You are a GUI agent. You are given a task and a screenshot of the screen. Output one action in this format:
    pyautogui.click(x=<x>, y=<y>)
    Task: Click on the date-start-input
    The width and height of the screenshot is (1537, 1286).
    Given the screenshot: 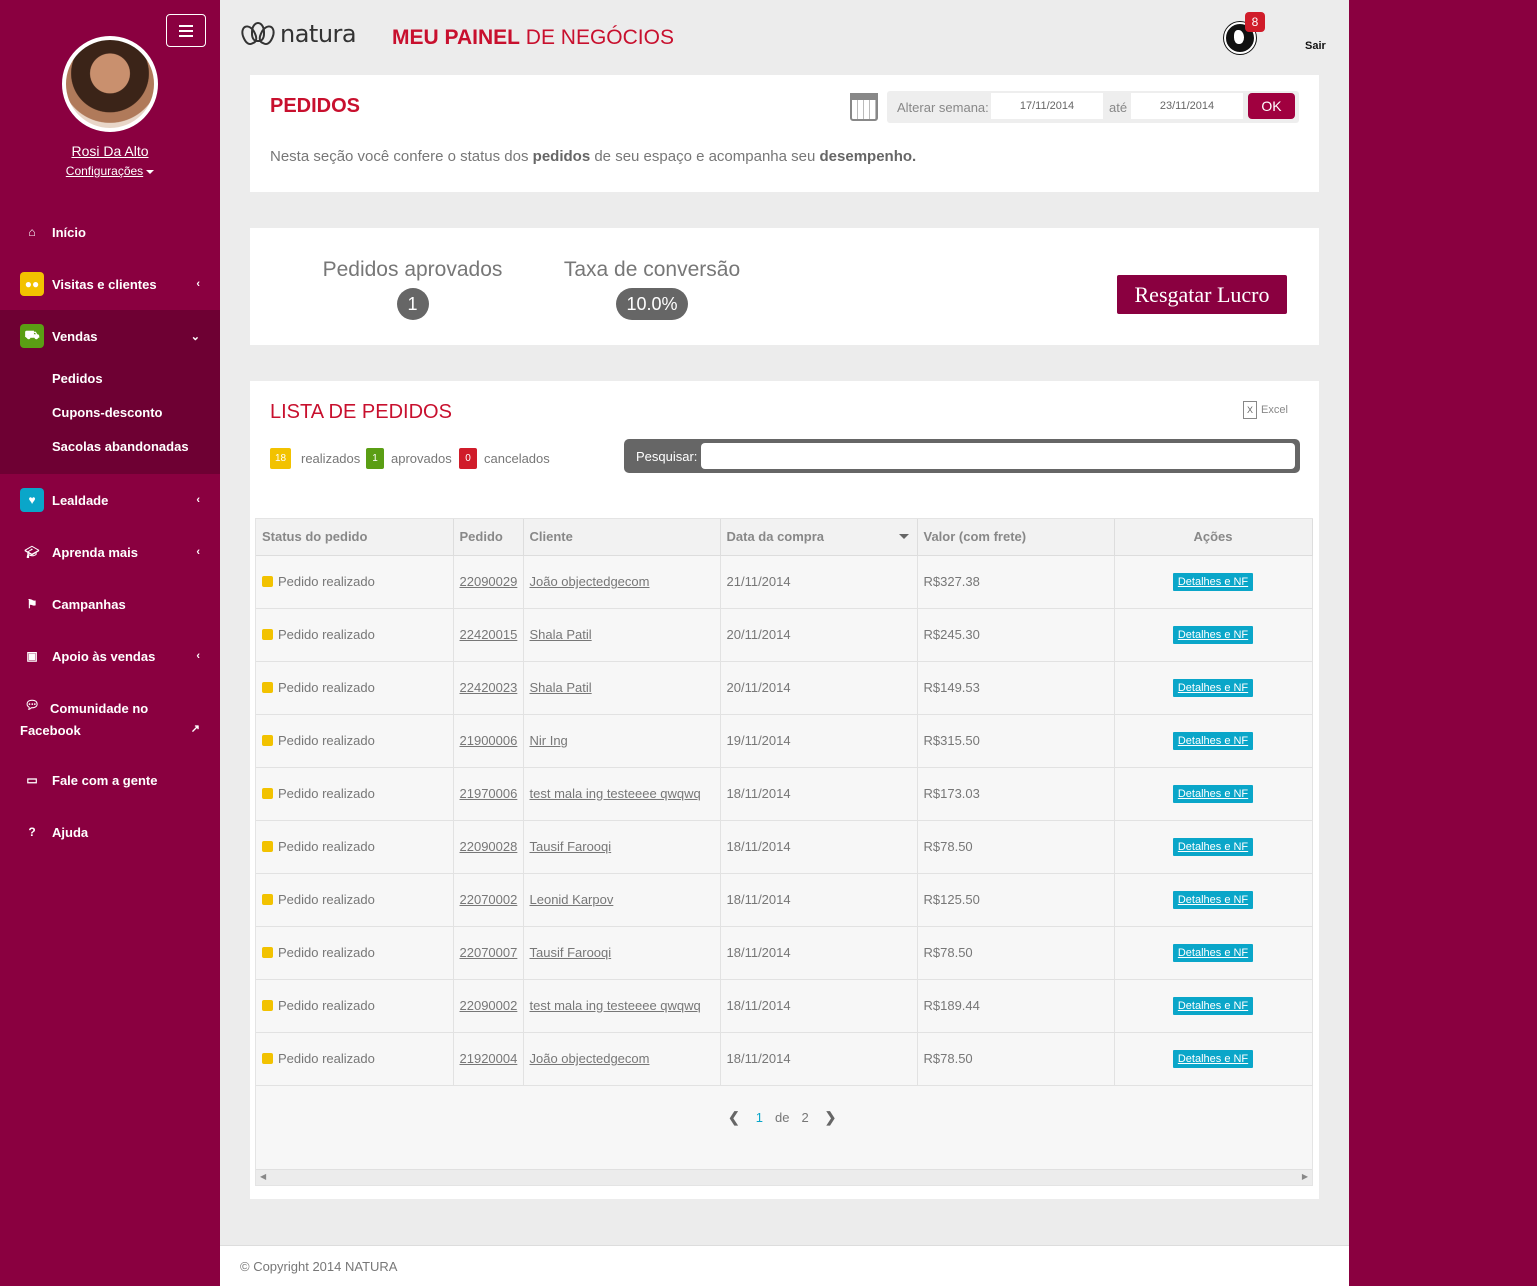 What is the action you would take?
    pyautogui.click(x=1047, y=106)
    